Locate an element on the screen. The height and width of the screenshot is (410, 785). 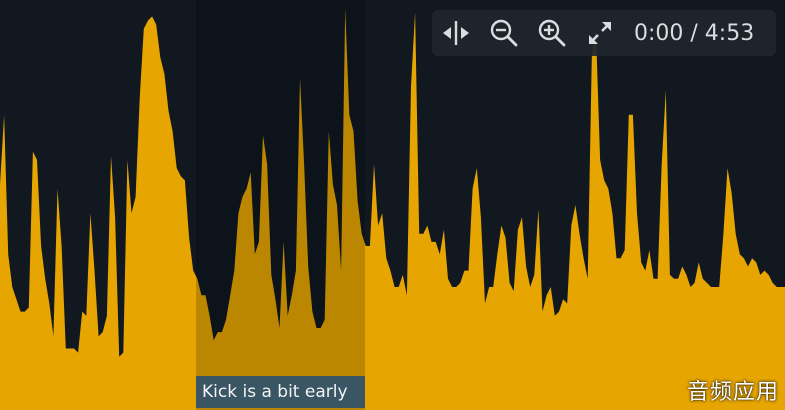
time-display: 0:00 / 4:53 is located at coordinates (694, 33).